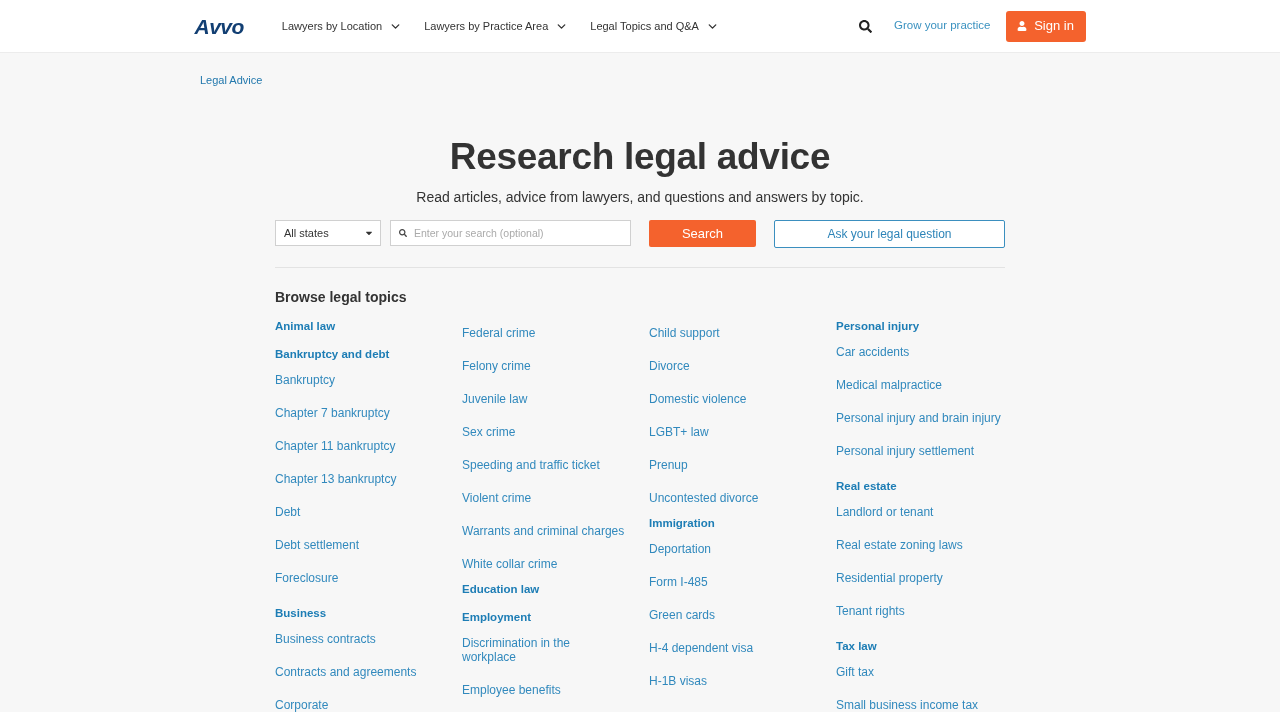  What do you see at coordinates (731, 681) in the screenshot?
I see `topic-link: H-1B visas` at bounding box center [731, 681].